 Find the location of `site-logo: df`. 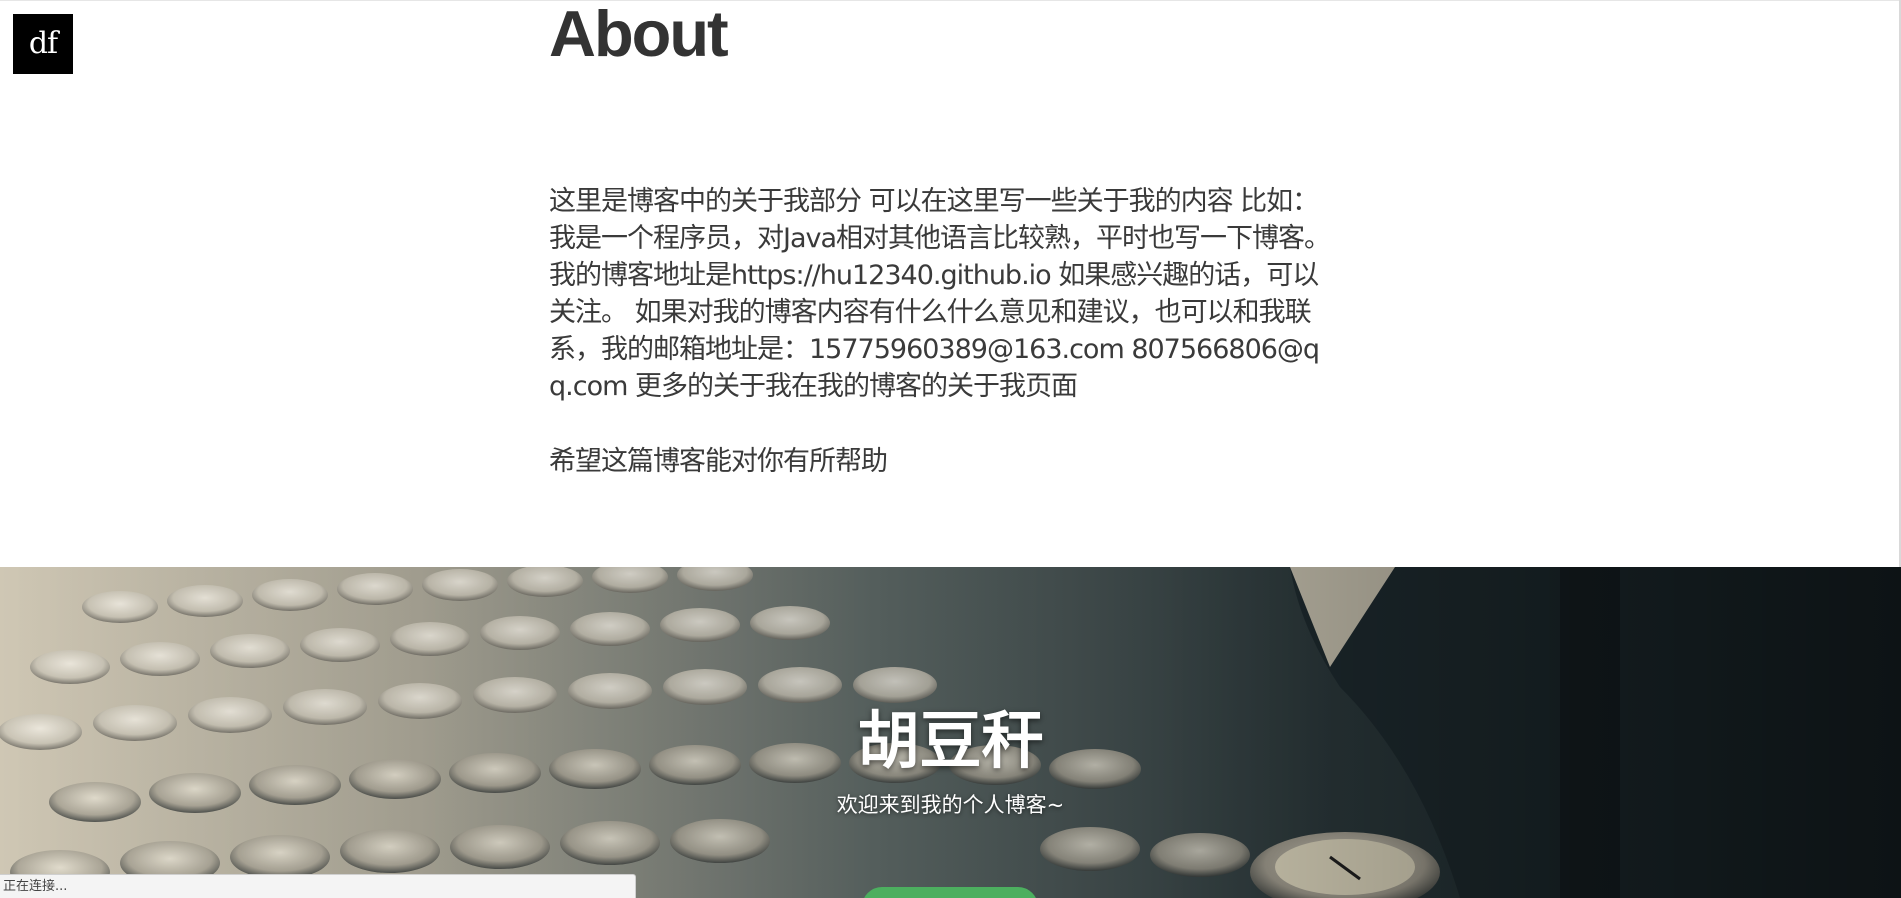

site-logo: df is located at coordinates (43, 44).